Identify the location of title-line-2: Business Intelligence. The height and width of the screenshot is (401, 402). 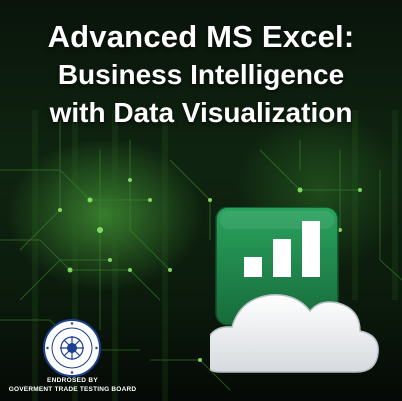
(201, 74).